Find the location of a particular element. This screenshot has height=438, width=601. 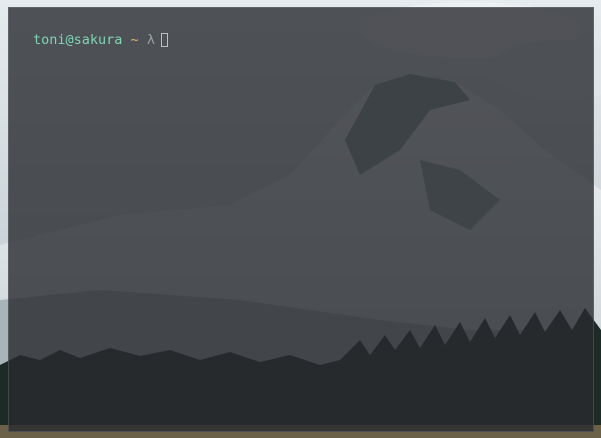

prompt-user-host: toni@sakura is located at coordinates (78, 40).